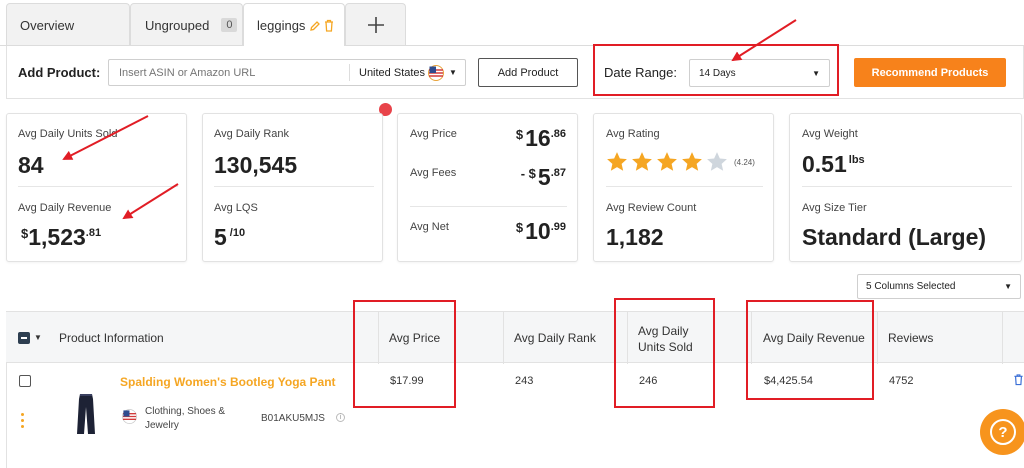 Image resolution: width=1024 pixels, height=468 pixels. What do you see at coordinates (648, 381) in the screenshot?
I see `cell-units: 246` at bounding box center [648, 381].